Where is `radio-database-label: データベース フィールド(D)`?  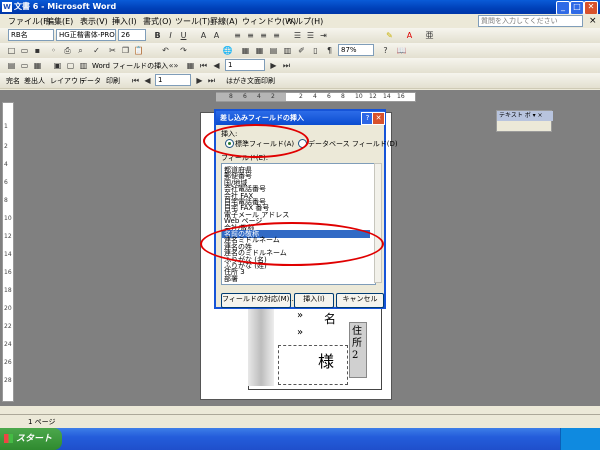 radio-database-label: データベース フィールド(D) is located at coordinates (353, 144).